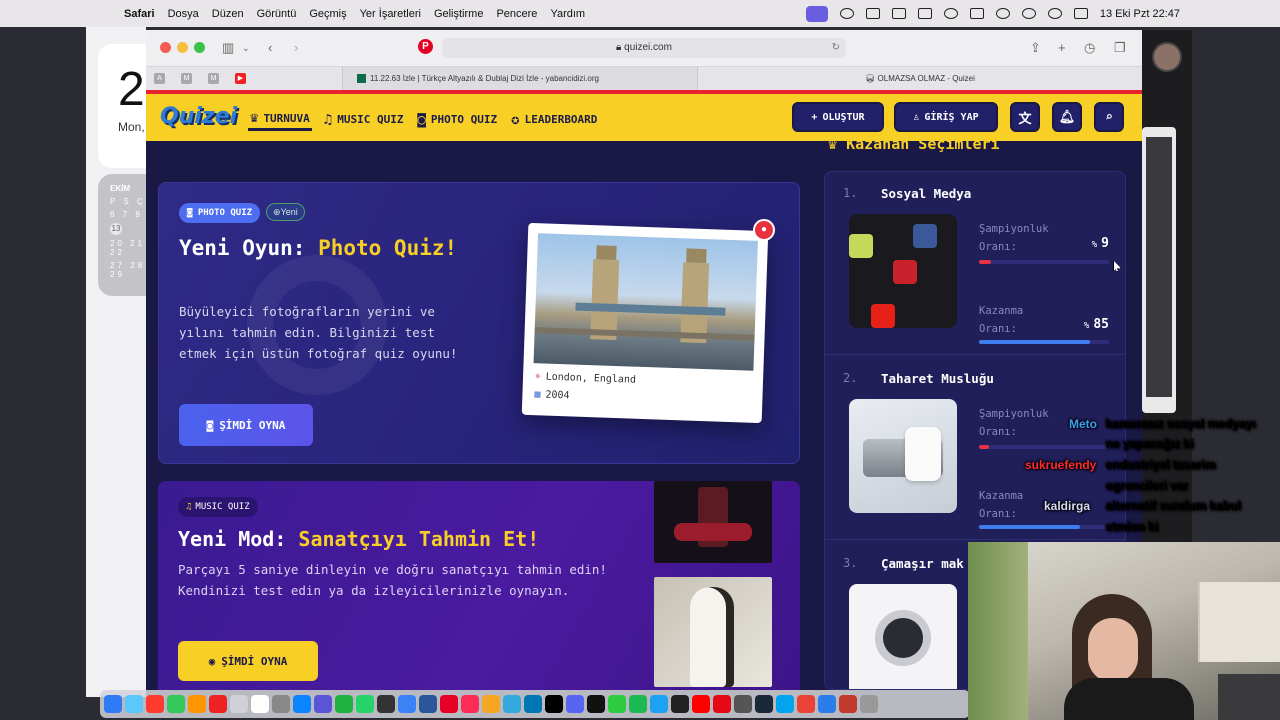 This screenshot has width=1280, height=720. What do you see at coordinates (277, 14) in the screenshot?
I see `menu-item-view: Görüntü` at bounding box center [277, 14].